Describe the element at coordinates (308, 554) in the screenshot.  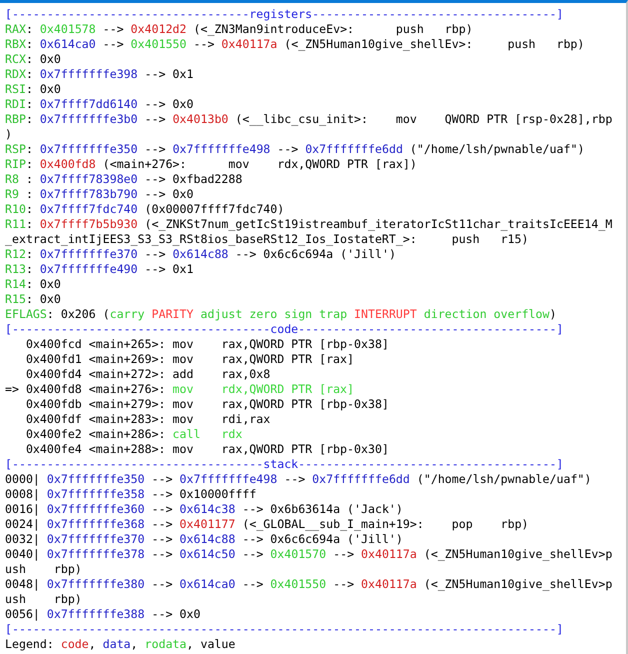
I see `terminal-line: 0040| 0x7fffffffe378 --> 0x614c50 --> 0x401570 --> 0x40117a (<_ZN5Human10give_shellEv>p` at that location.